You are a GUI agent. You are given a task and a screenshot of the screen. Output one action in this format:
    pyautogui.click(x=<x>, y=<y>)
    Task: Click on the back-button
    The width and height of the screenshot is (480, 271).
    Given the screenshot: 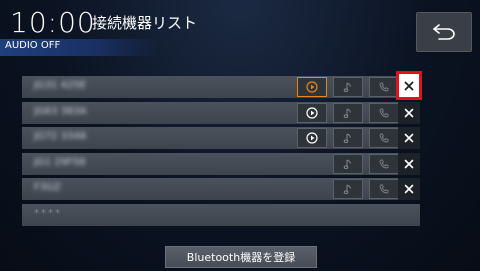 What is the action you would take?
    pyautogui.click(x=444, y=32)
    